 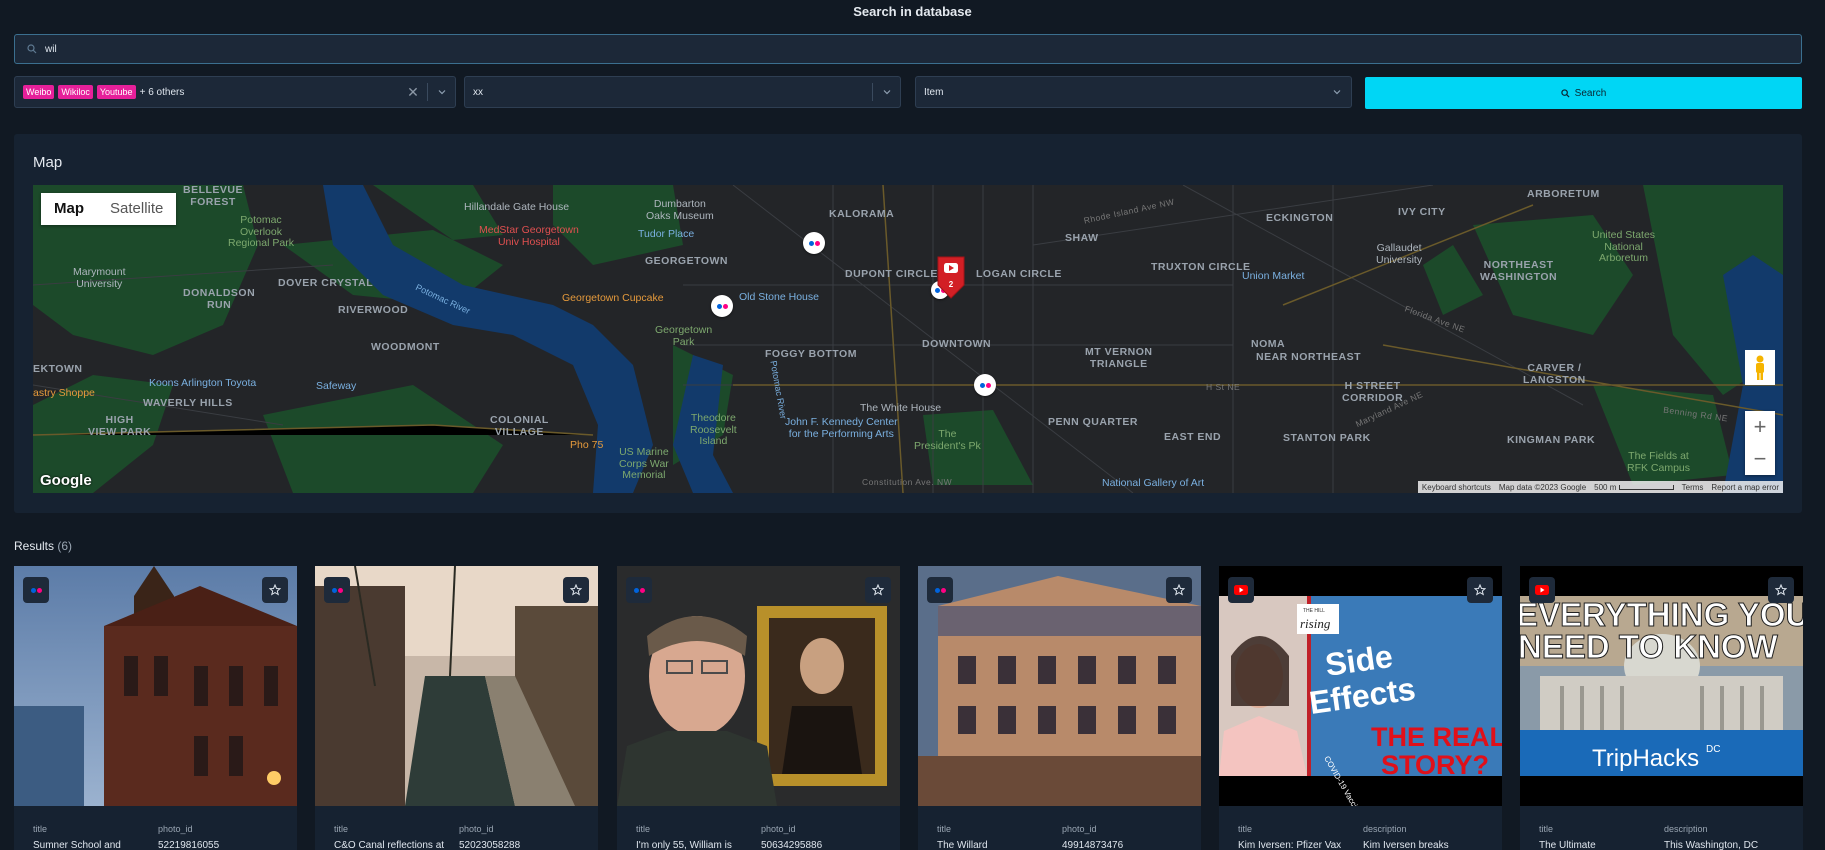 I want to click on map-label: Theodore Roosevelt Island, so click(x=713, y=430).